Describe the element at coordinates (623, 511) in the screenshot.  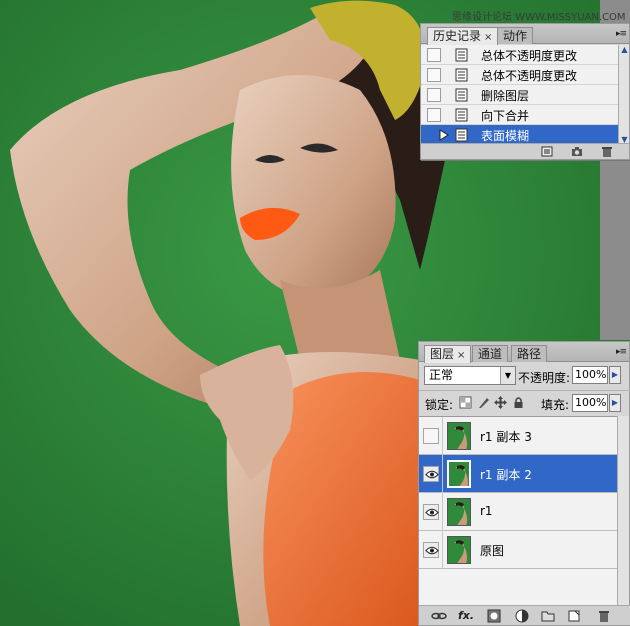
I see `layers-scrollbar` at that location.